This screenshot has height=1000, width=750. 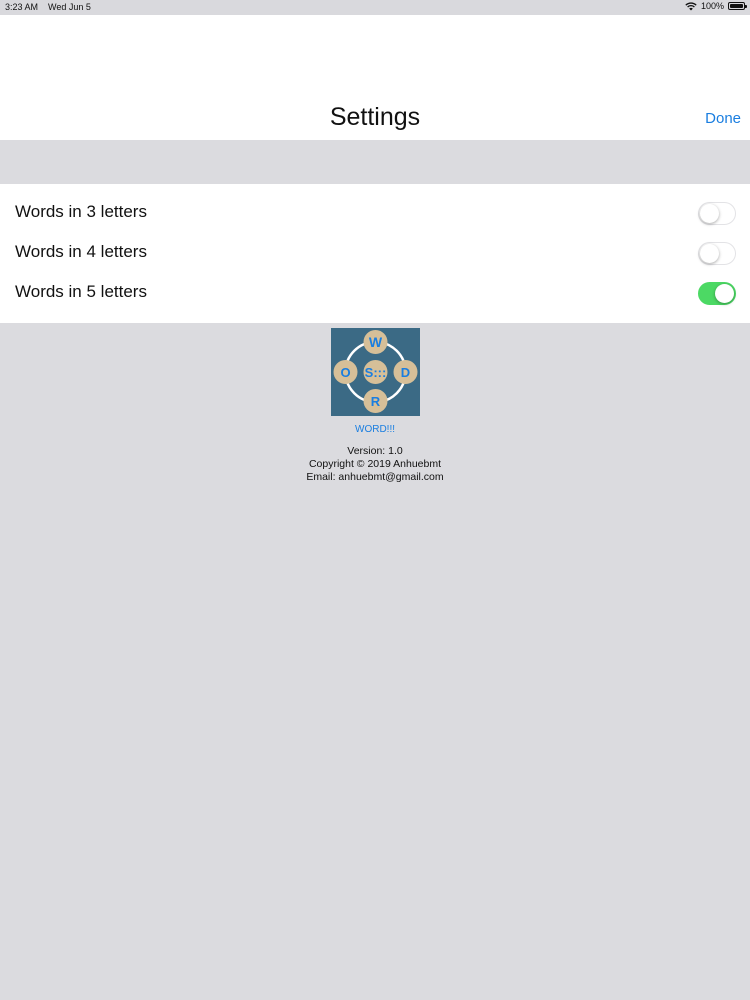 I want to click on copyright-text: Copyright © 2019 Anhuebmt, so click(x=375, y=464).